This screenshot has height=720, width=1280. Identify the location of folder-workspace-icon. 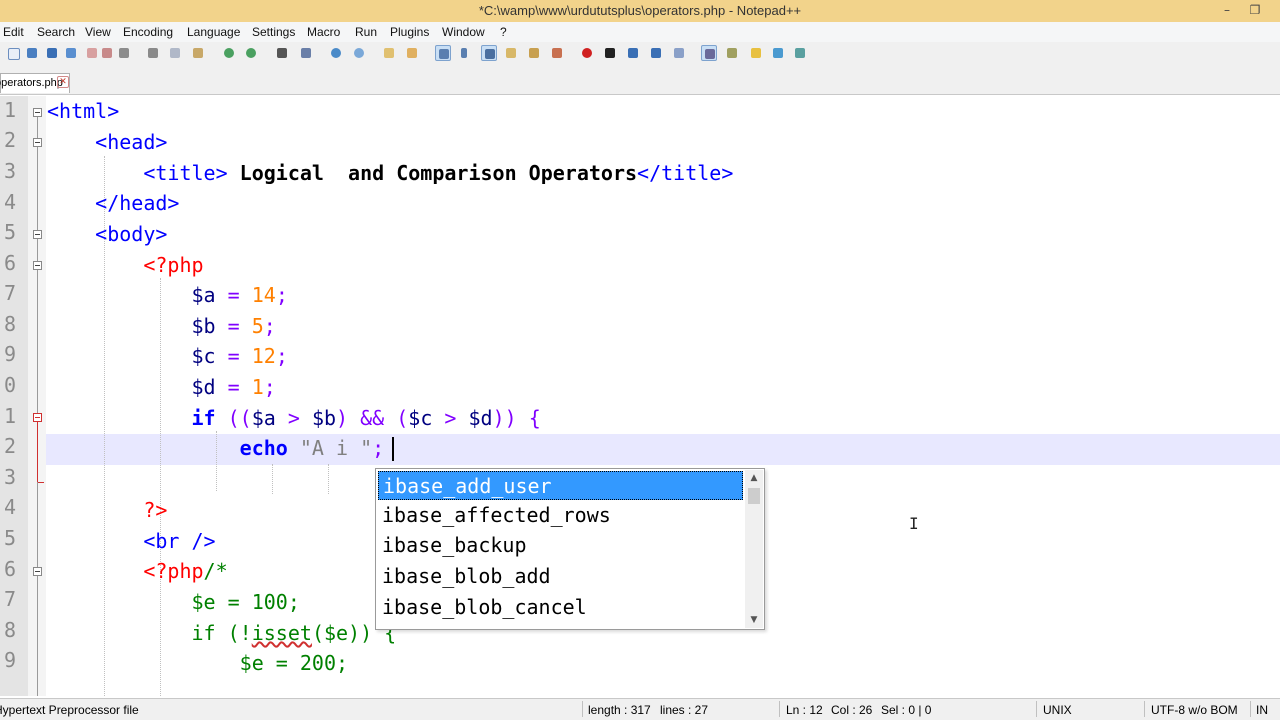
(557, 53).